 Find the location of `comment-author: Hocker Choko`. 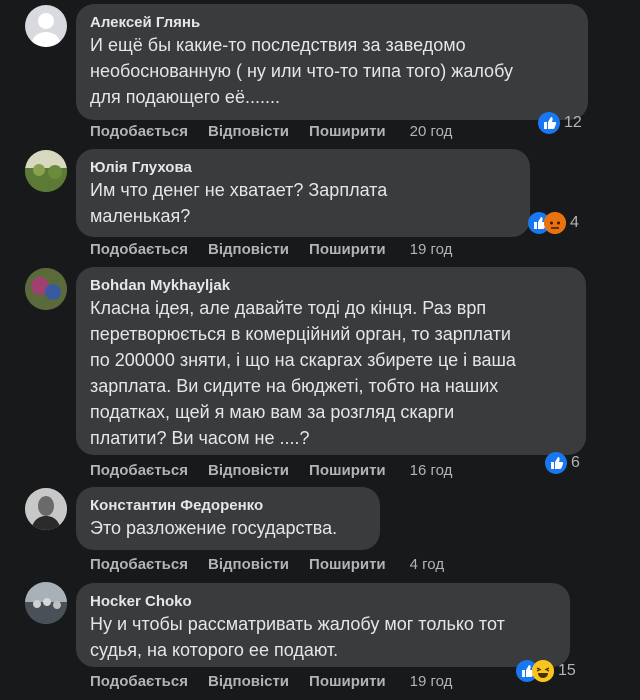

comment-author: Hocker Choko is located at coordinates (323, 601).